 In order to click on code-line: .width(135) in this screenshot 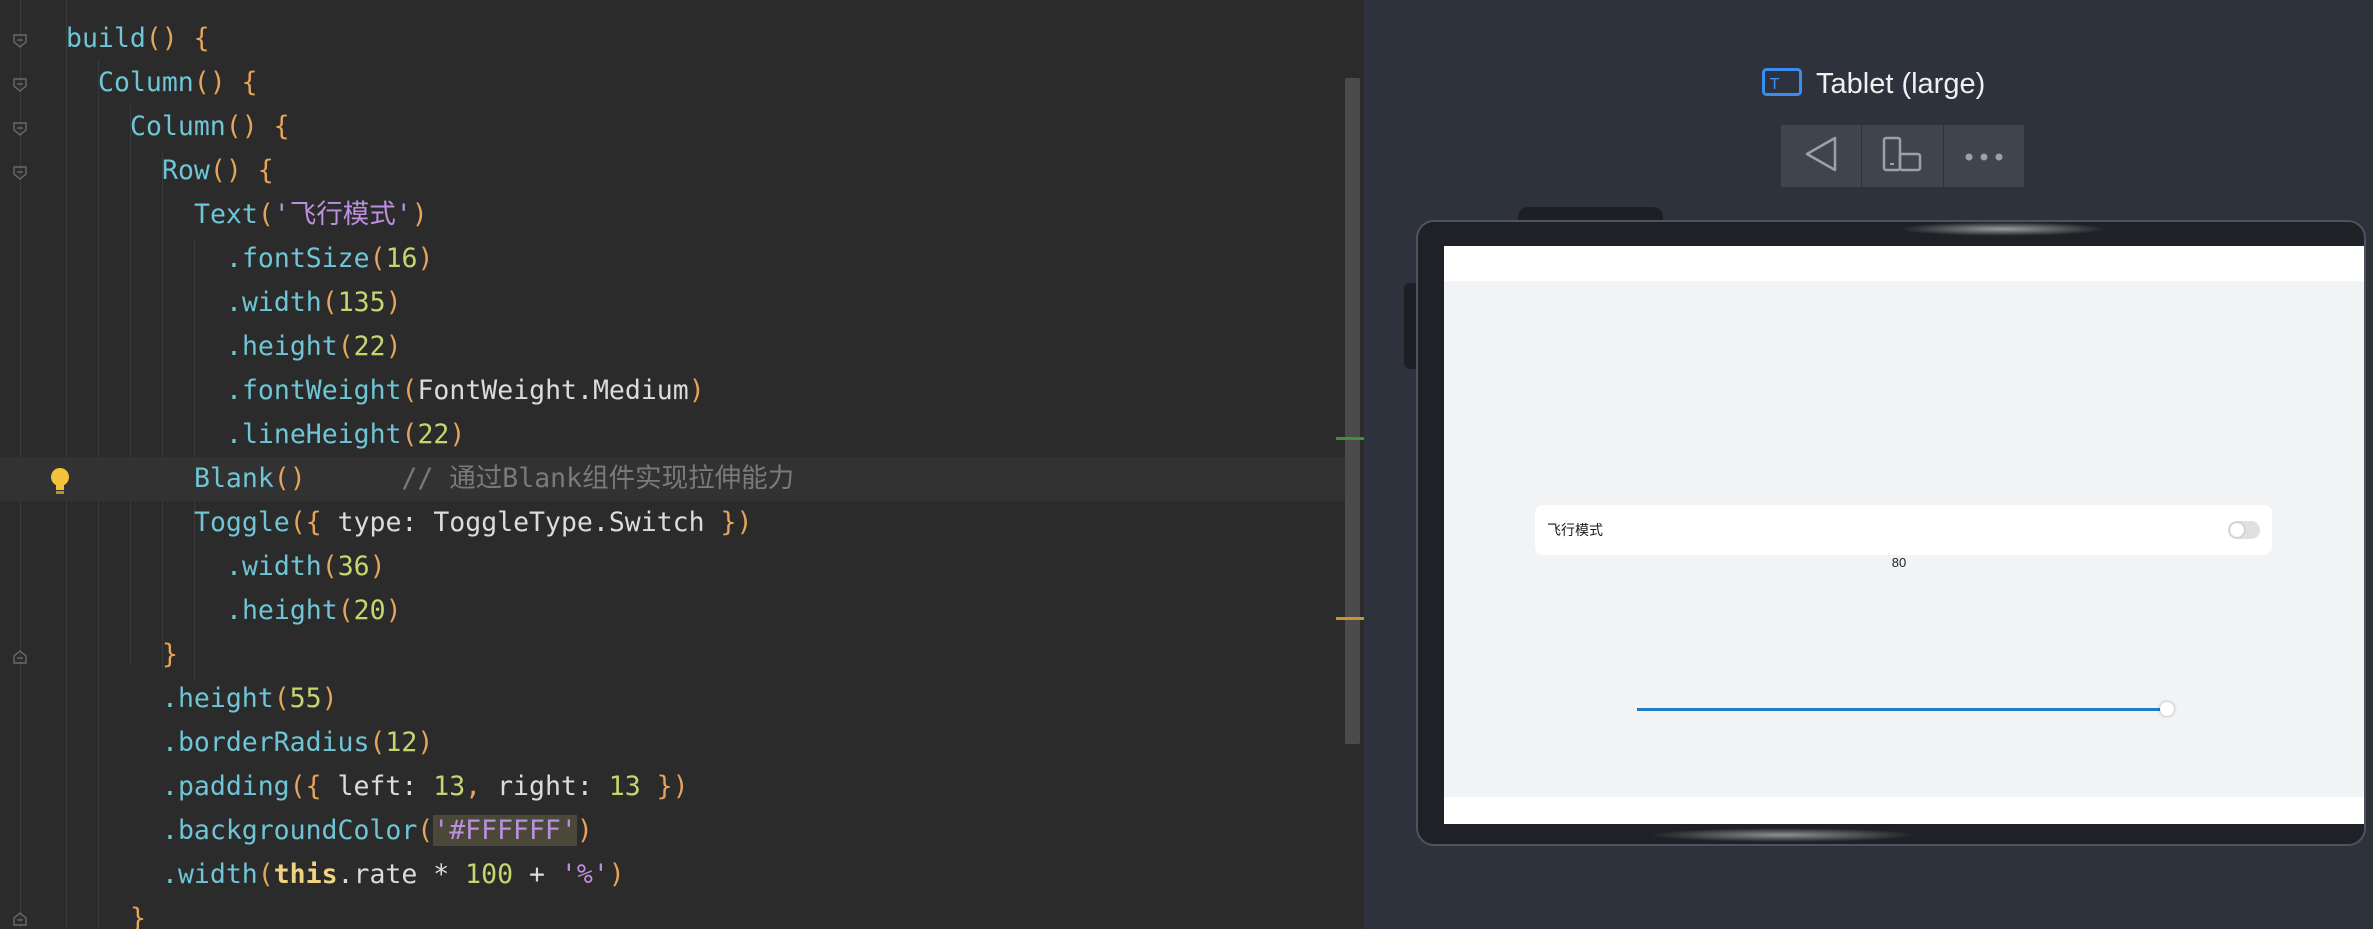, I will do `click(672, 303)`.